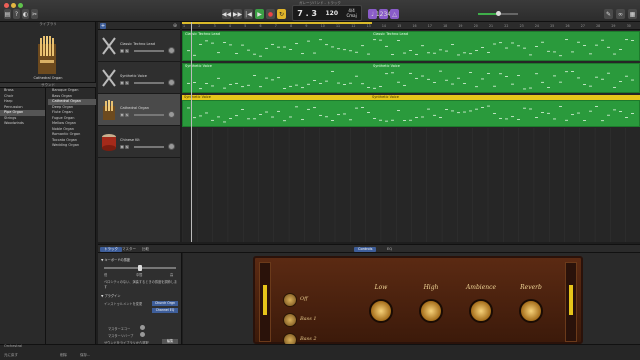  What do you see at coordinates (270, 14) in the screenshot?
I see `record-button: ●` at bounding box center [270, 14].